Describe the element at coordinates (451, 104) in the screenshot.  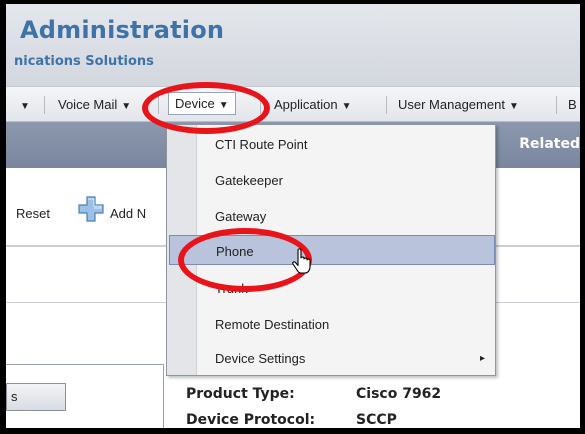
I see `menu-label: User Management` at that location.